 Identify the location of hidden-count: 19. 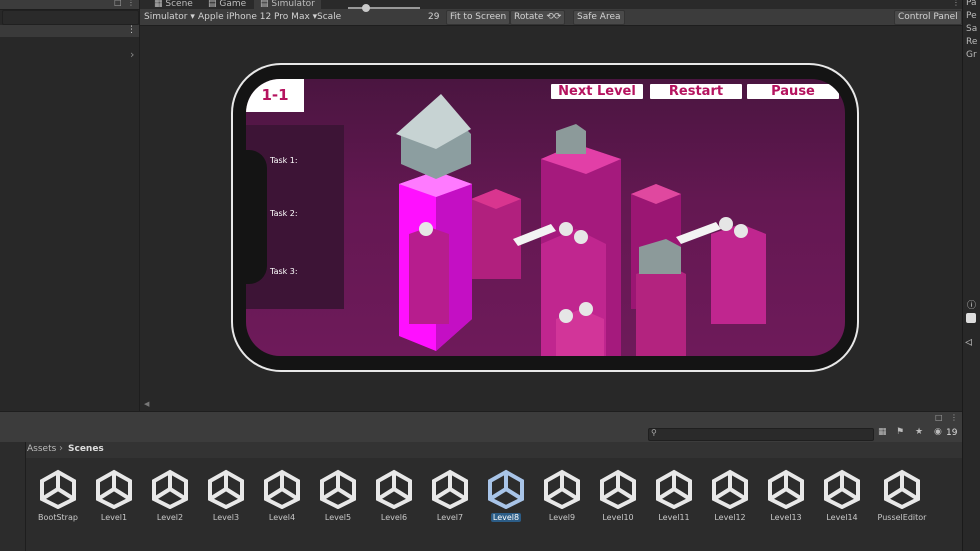
(952, 433).